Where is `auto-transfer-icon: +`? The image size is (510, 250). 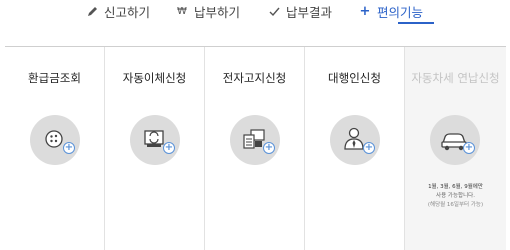
auto-transfer-icon: + is located at coordinates (155, 140).